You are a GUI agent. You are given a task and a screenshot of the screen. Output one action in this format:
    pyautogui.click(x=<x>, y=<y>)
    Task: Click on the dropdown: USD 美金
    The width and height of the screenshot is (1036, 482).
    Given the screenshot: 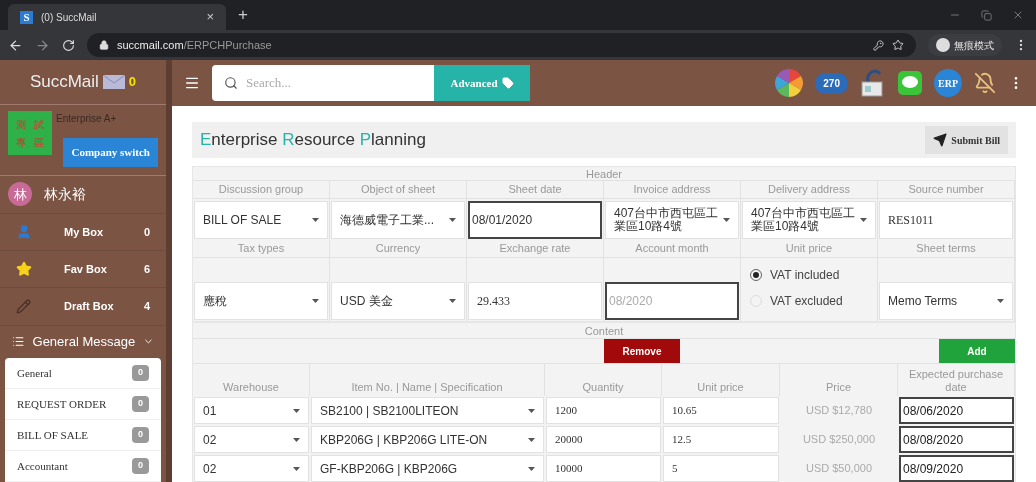 What is the action you would take?
    pyautogui.click(x=398, y=301)
    